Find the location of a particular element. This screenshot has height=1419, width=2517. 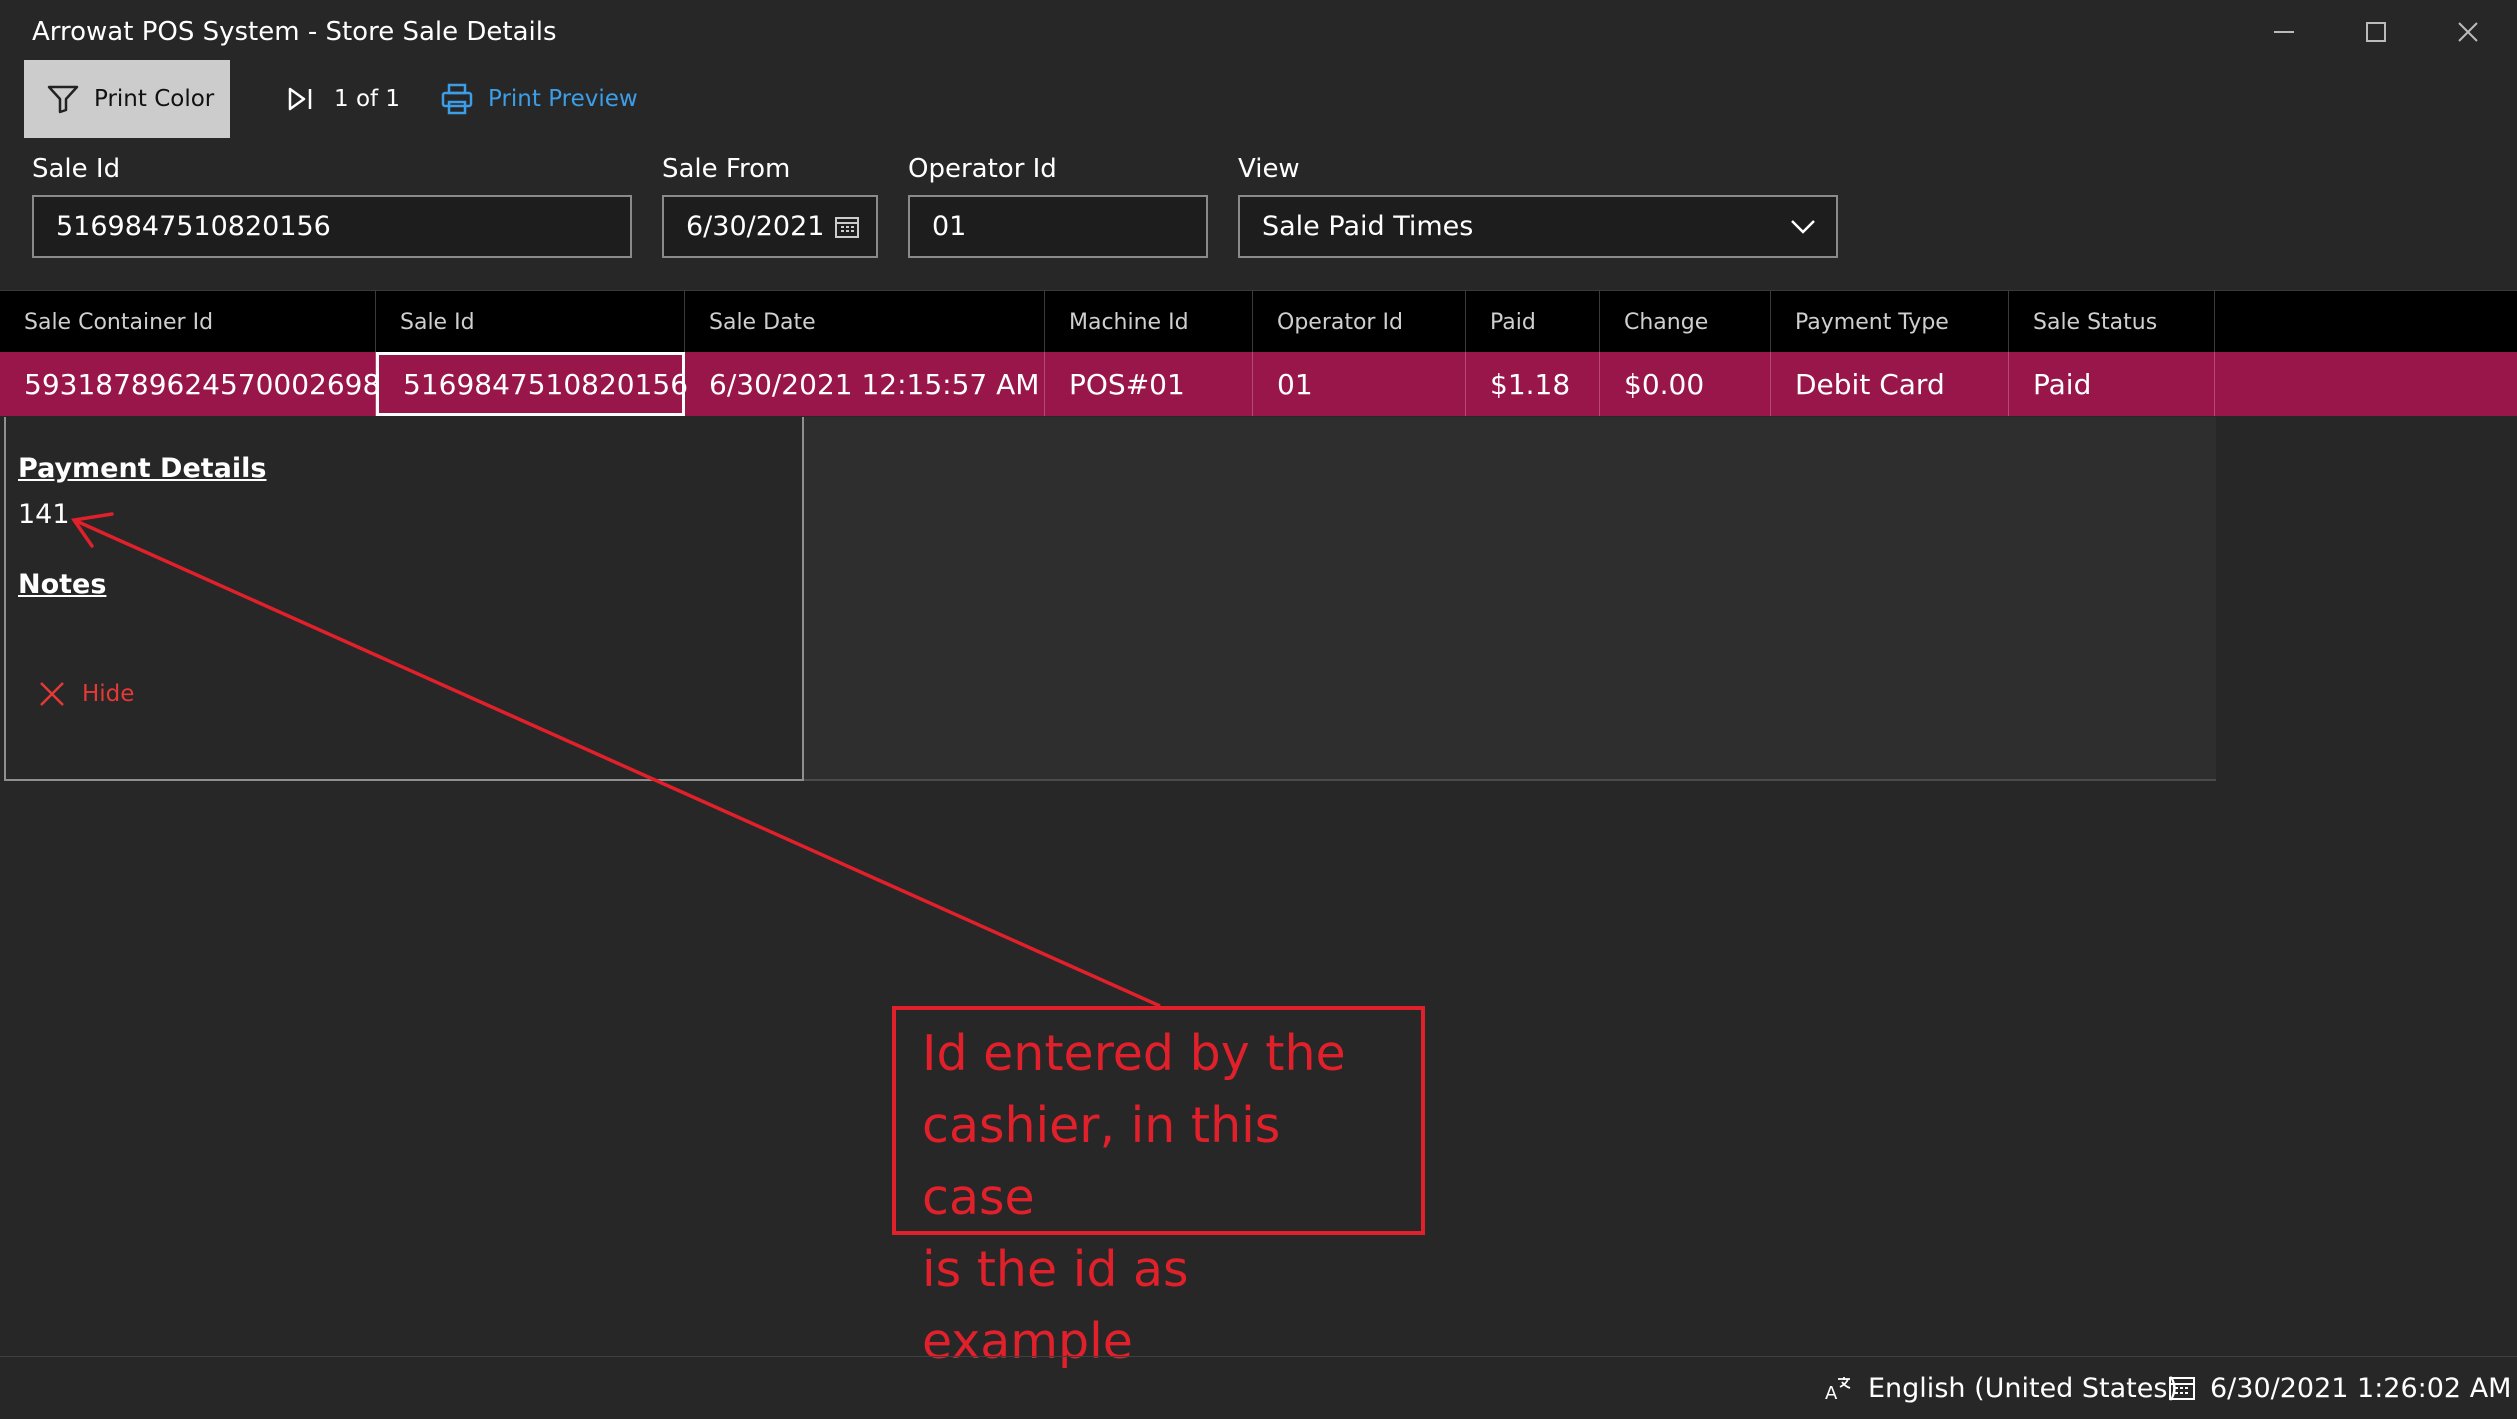

language-label: English (United States) is located at coordinates (2023, 1388).